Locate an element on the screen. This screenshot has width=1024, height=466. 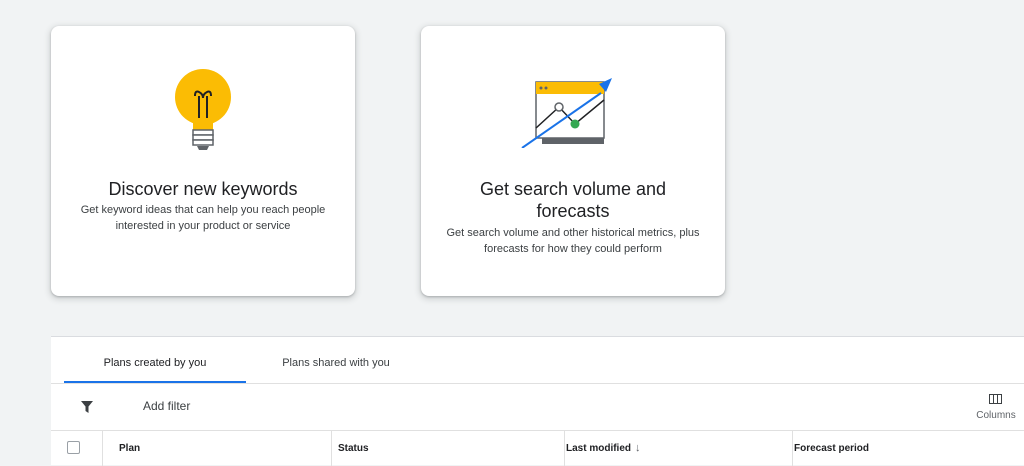
filter-bar: Add filter Columns is located at coordinates (537, 407).